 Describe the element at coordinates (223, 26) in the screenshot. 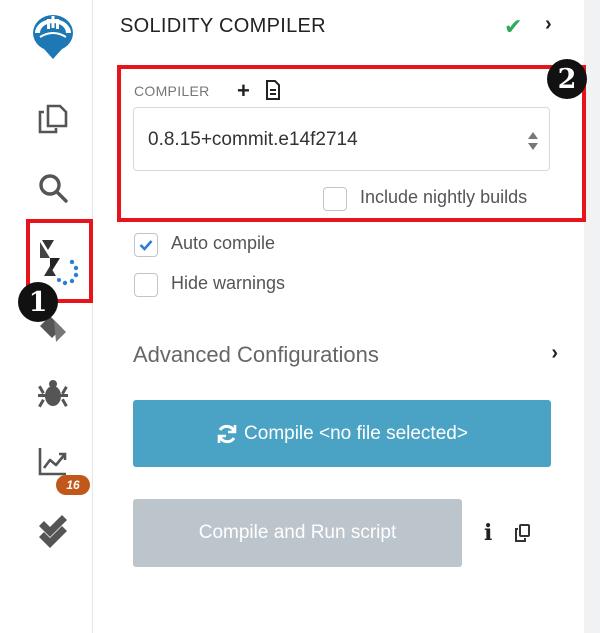

I see `panel-title: SOLIDITY COMPILER` at that location.